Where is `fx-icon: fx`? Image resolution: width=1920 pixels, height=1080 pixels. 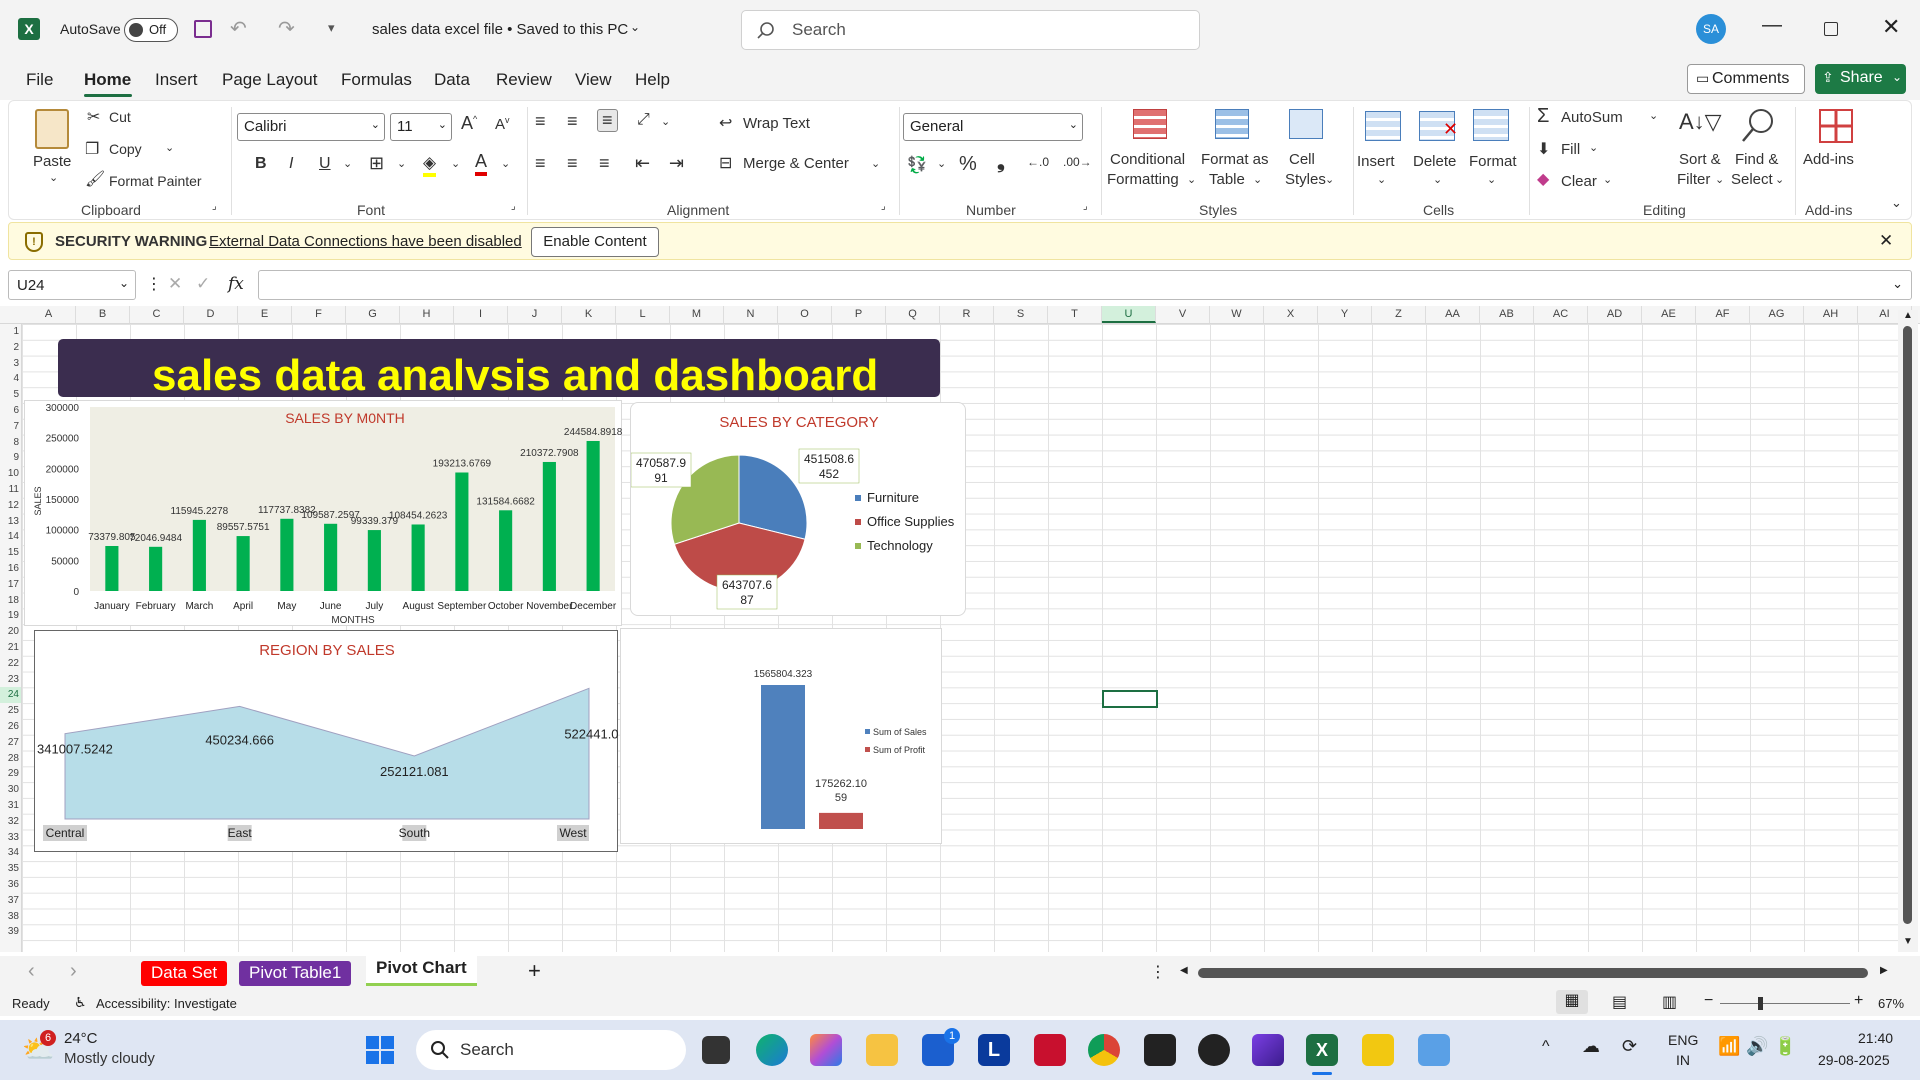
fx-icon: fx is located at coordinates (236, 284).